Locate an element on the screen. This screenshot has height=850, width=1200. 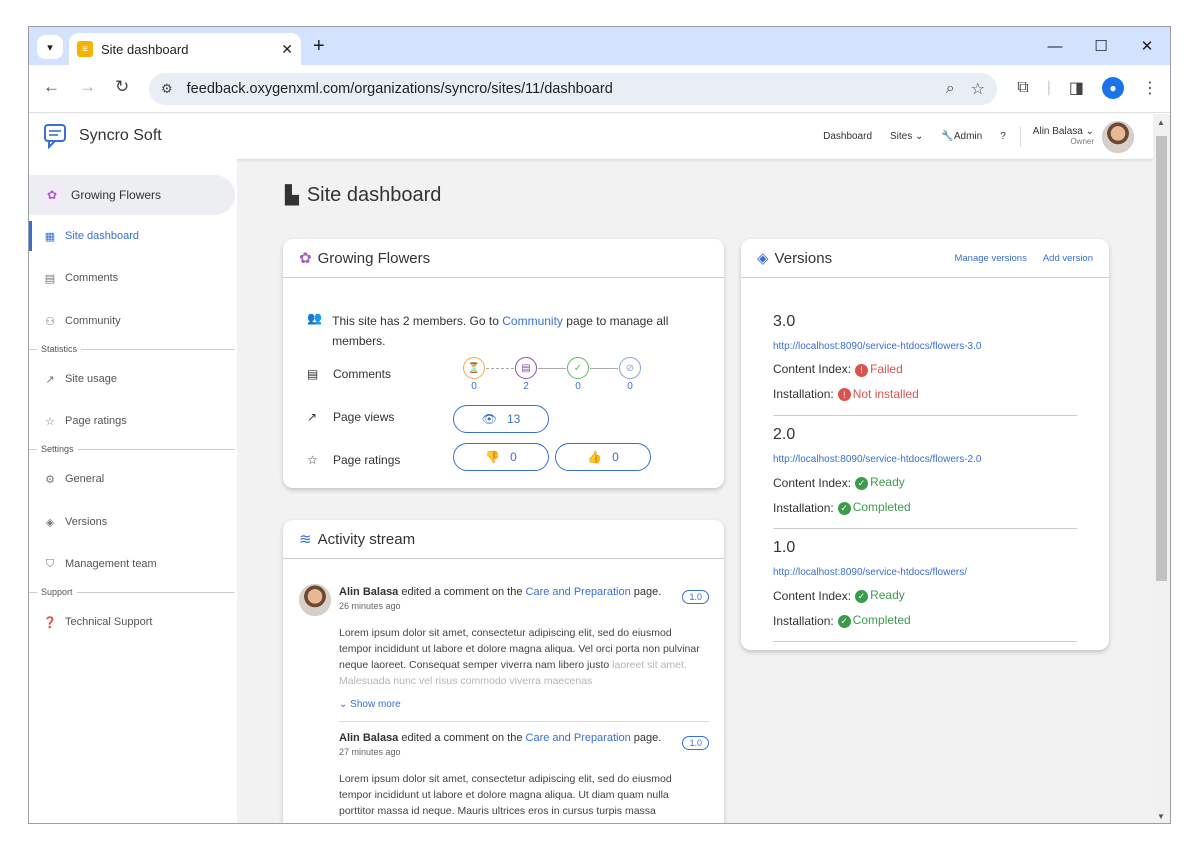
minimize-icon: — is located at coordinates (1055, 46).